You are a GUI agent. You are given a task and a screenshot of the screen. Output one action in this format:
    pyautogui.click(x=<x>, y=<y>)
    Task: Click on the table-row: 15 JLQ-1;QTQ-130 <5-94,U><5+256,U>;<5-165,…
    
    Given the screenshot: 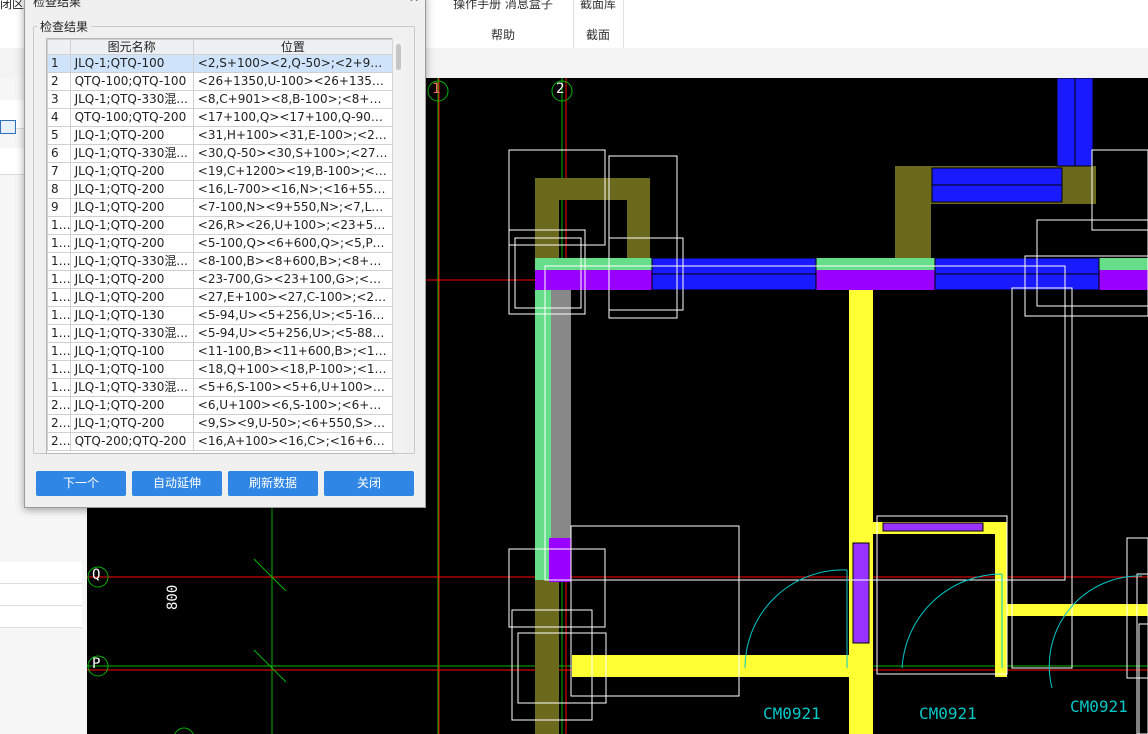 What is the action you would take?
    pyautogui.click(x=220, y=315)
    